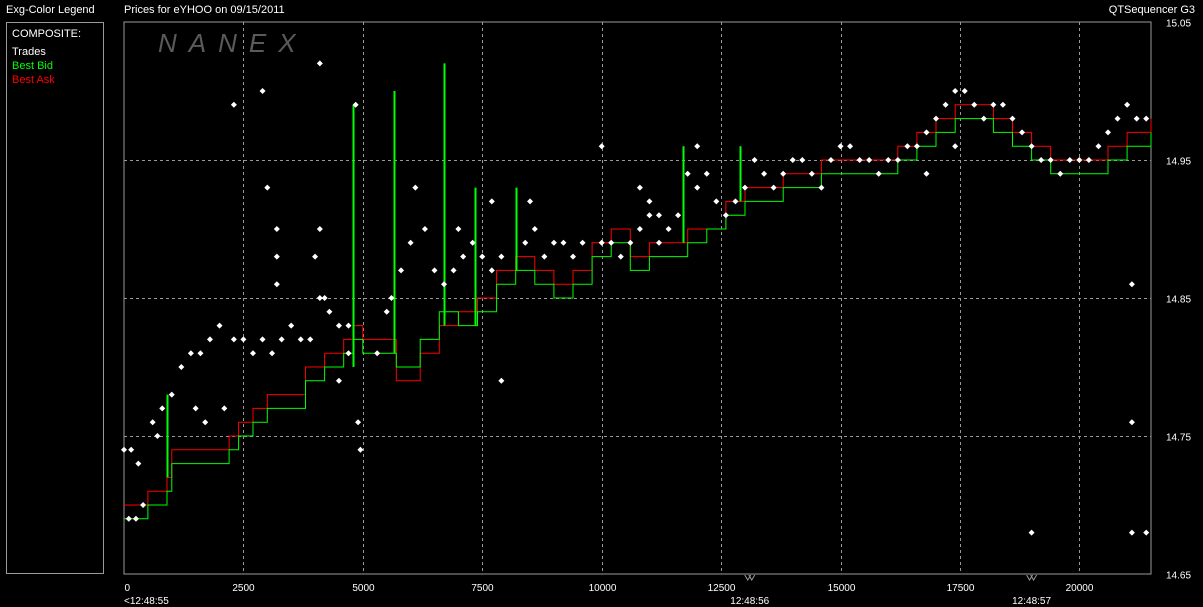  Describe the element at coordinates (749, 601) in the screenshot. I see `time-label: 12:48:56` at that location.